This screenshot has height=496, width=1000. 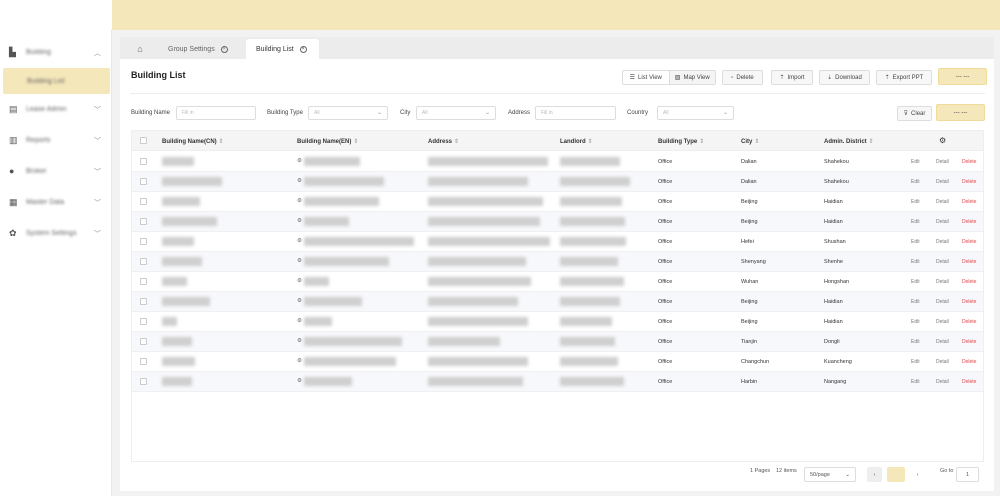 What do you see at coordinates (140, 49) in the screenshot?
I see `home-tab: ⌂` at bounding box center [140, 49].